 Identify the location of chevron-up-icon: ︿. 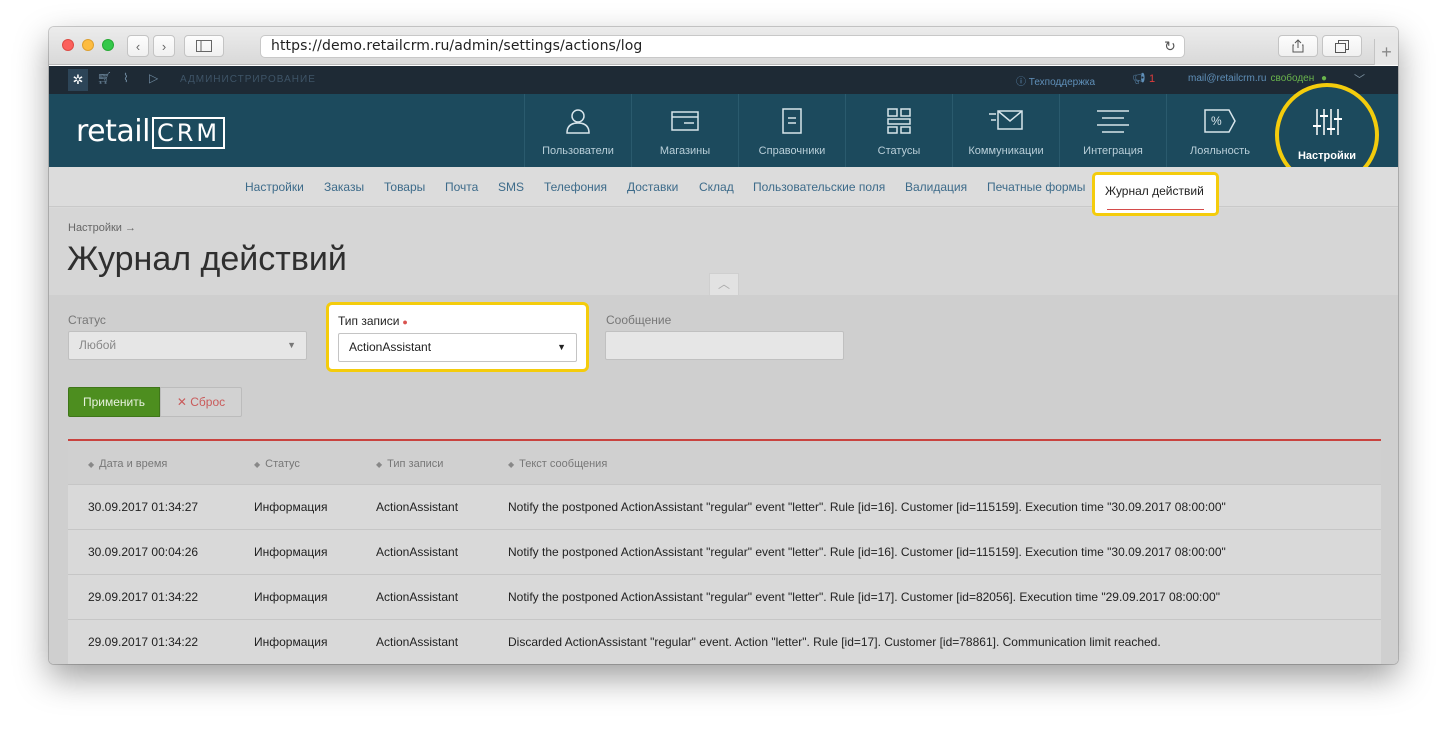
(723, 284).